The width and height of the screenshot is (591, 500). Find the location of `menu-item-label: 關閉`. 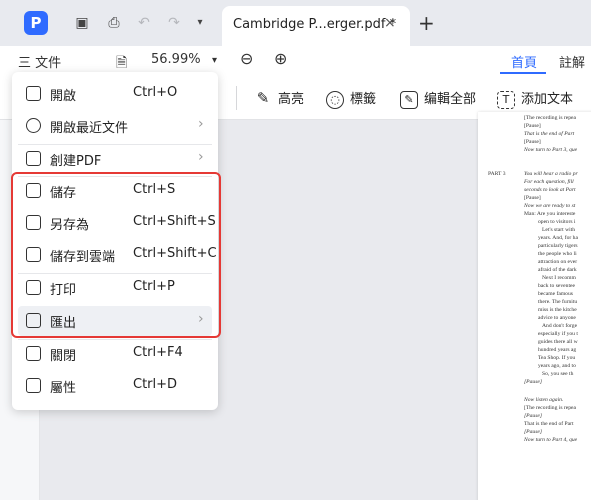

menu-item-label: 關閉 is located at coordinates (63, 356).